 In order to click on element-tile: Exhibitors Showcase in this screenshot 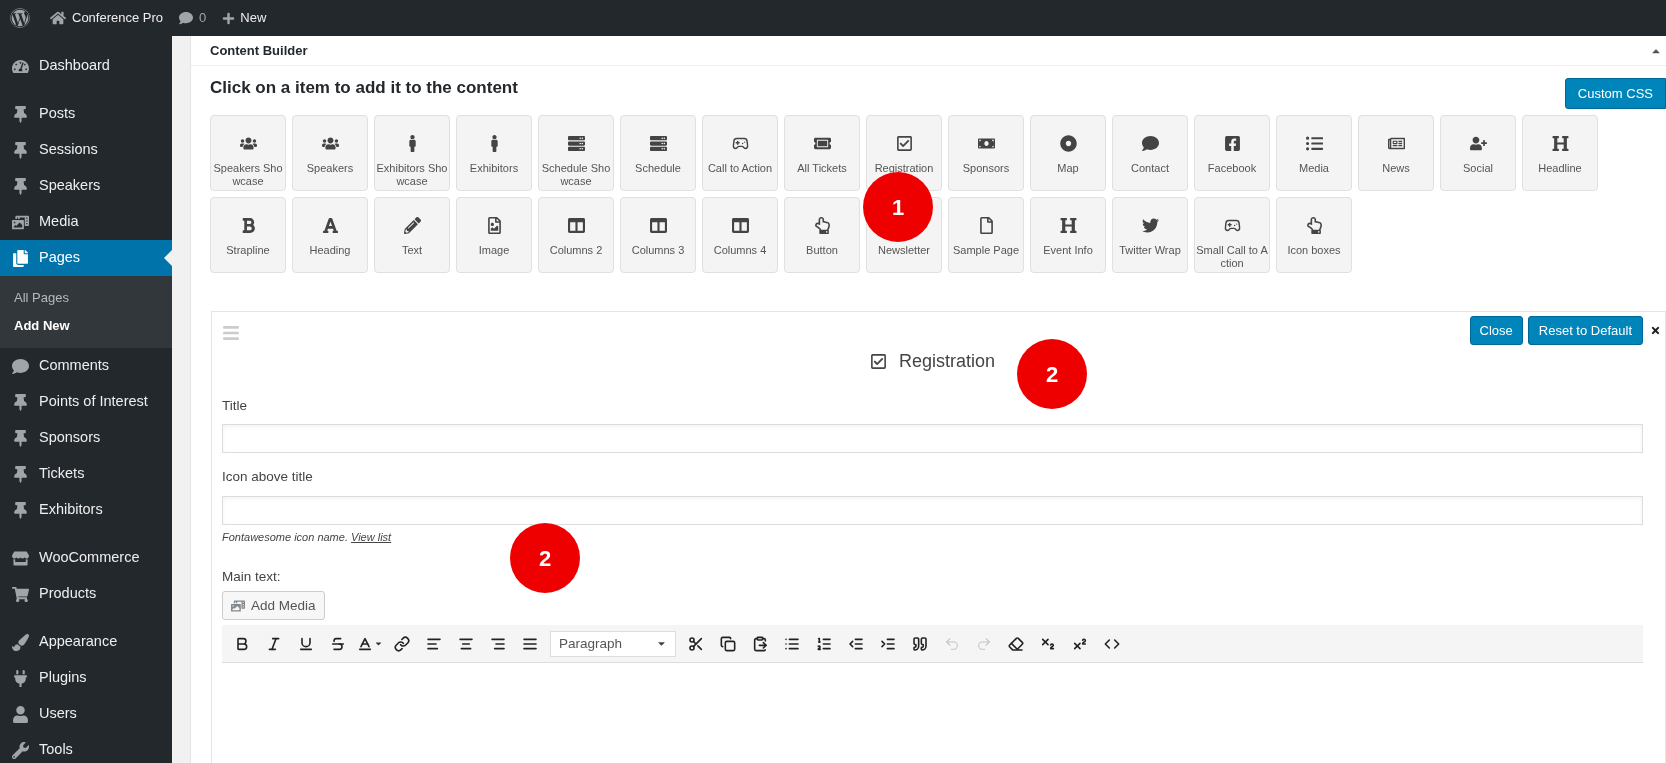, I will do `click(412, 153)`.